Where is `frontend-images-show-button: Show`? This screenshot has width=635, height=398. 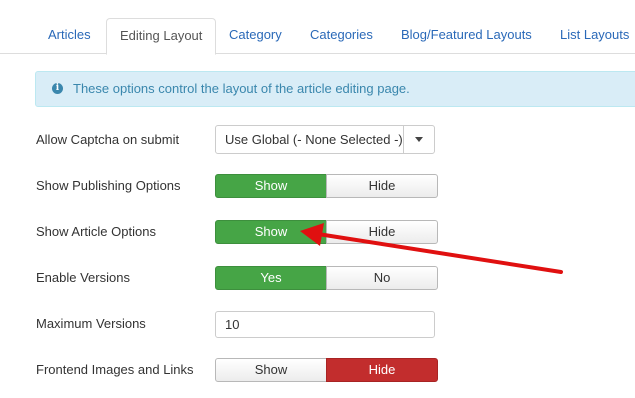 frontend-images-show-button: Show is located at coordinates (271, 370).